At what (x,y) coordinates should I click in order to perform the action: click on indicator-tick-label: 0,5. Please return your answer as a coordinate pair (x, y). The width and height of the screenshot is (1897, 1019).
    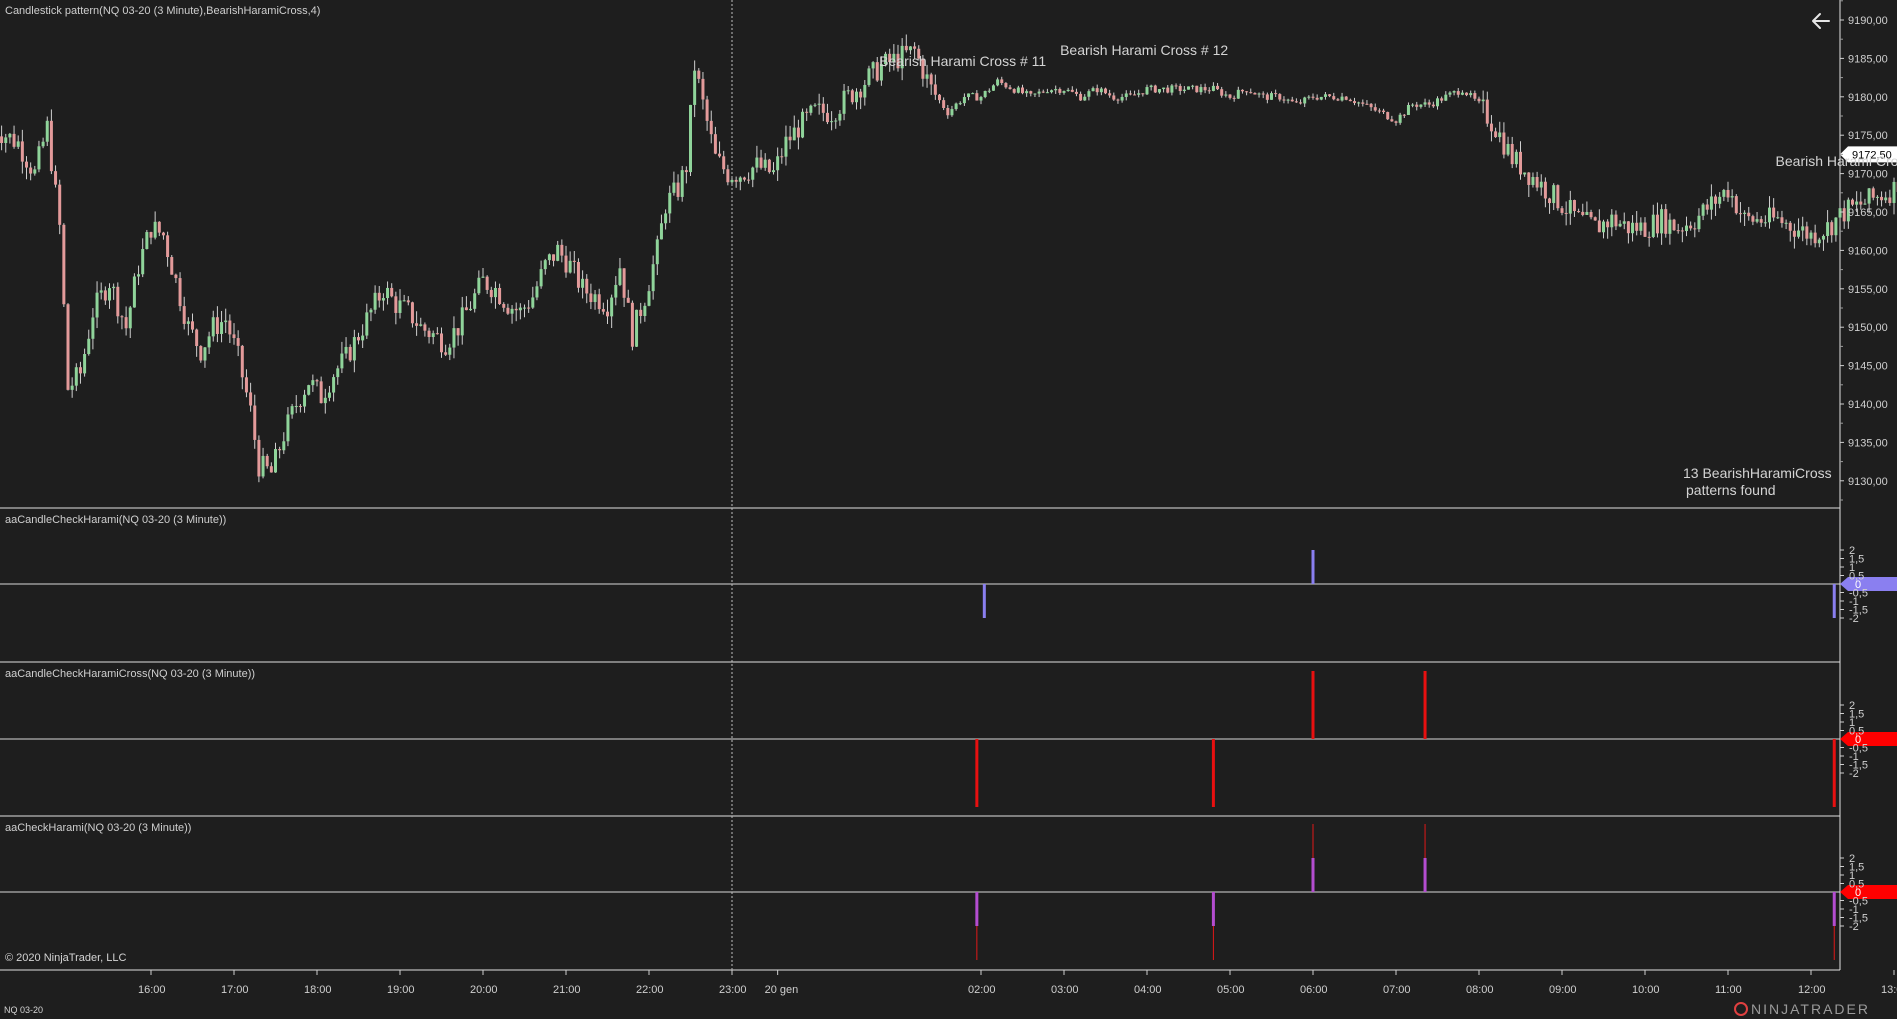
    Looking at the image, I should click on (1856, 577).